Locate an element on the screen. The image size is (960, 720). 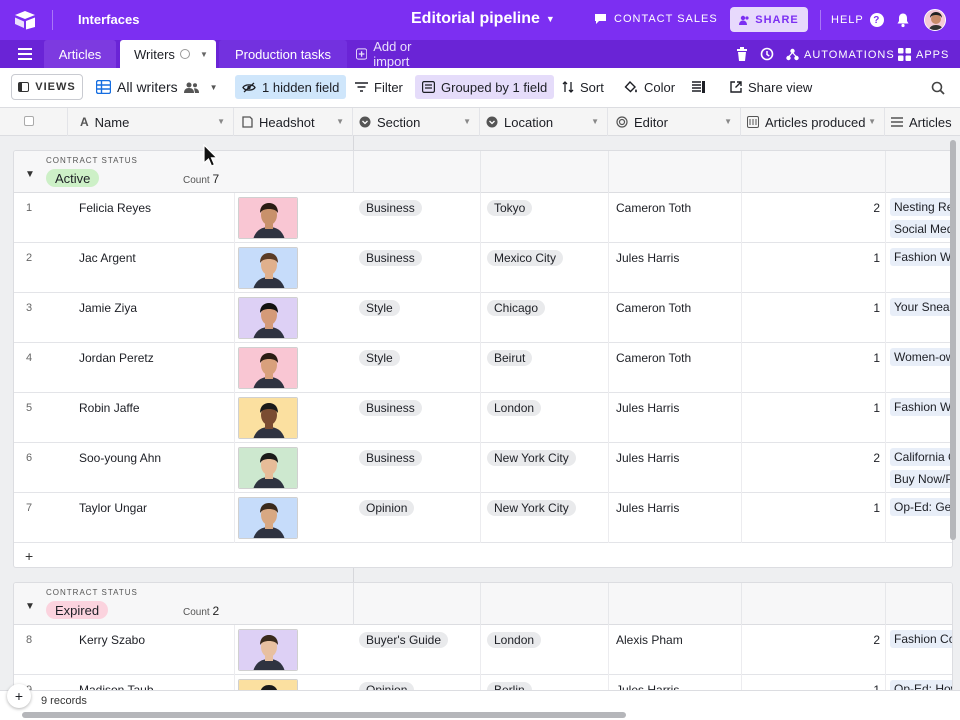
writer-name-cell: Taylor Ungar is located at coordinates (113, 508).